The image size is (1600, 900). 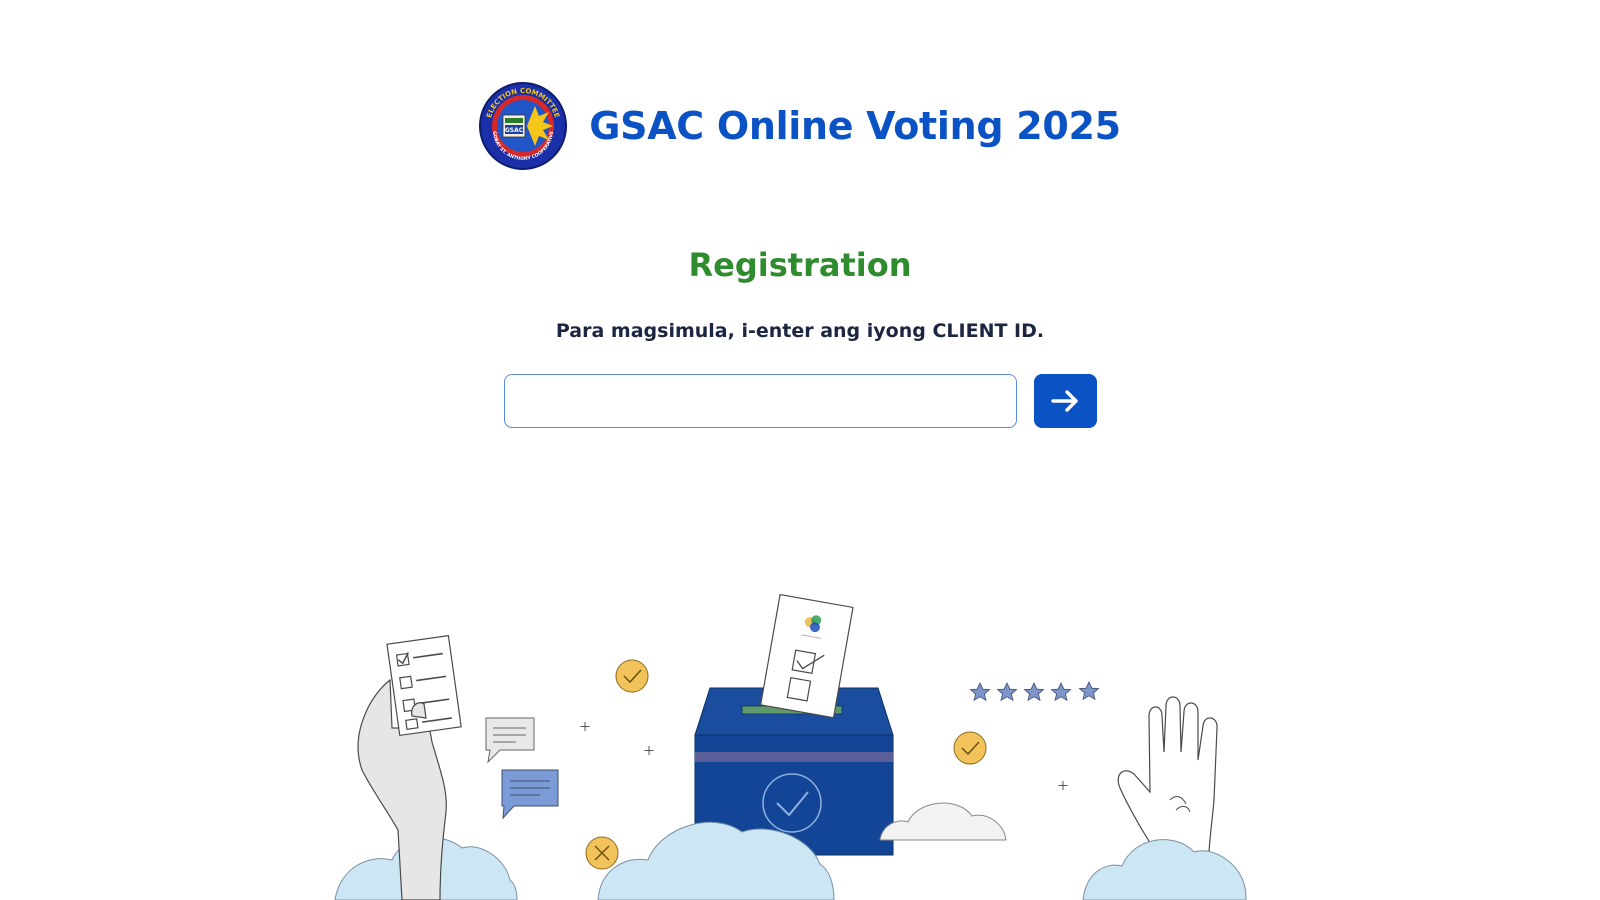 I want to click on x-badge, so click(x=602, y=853).